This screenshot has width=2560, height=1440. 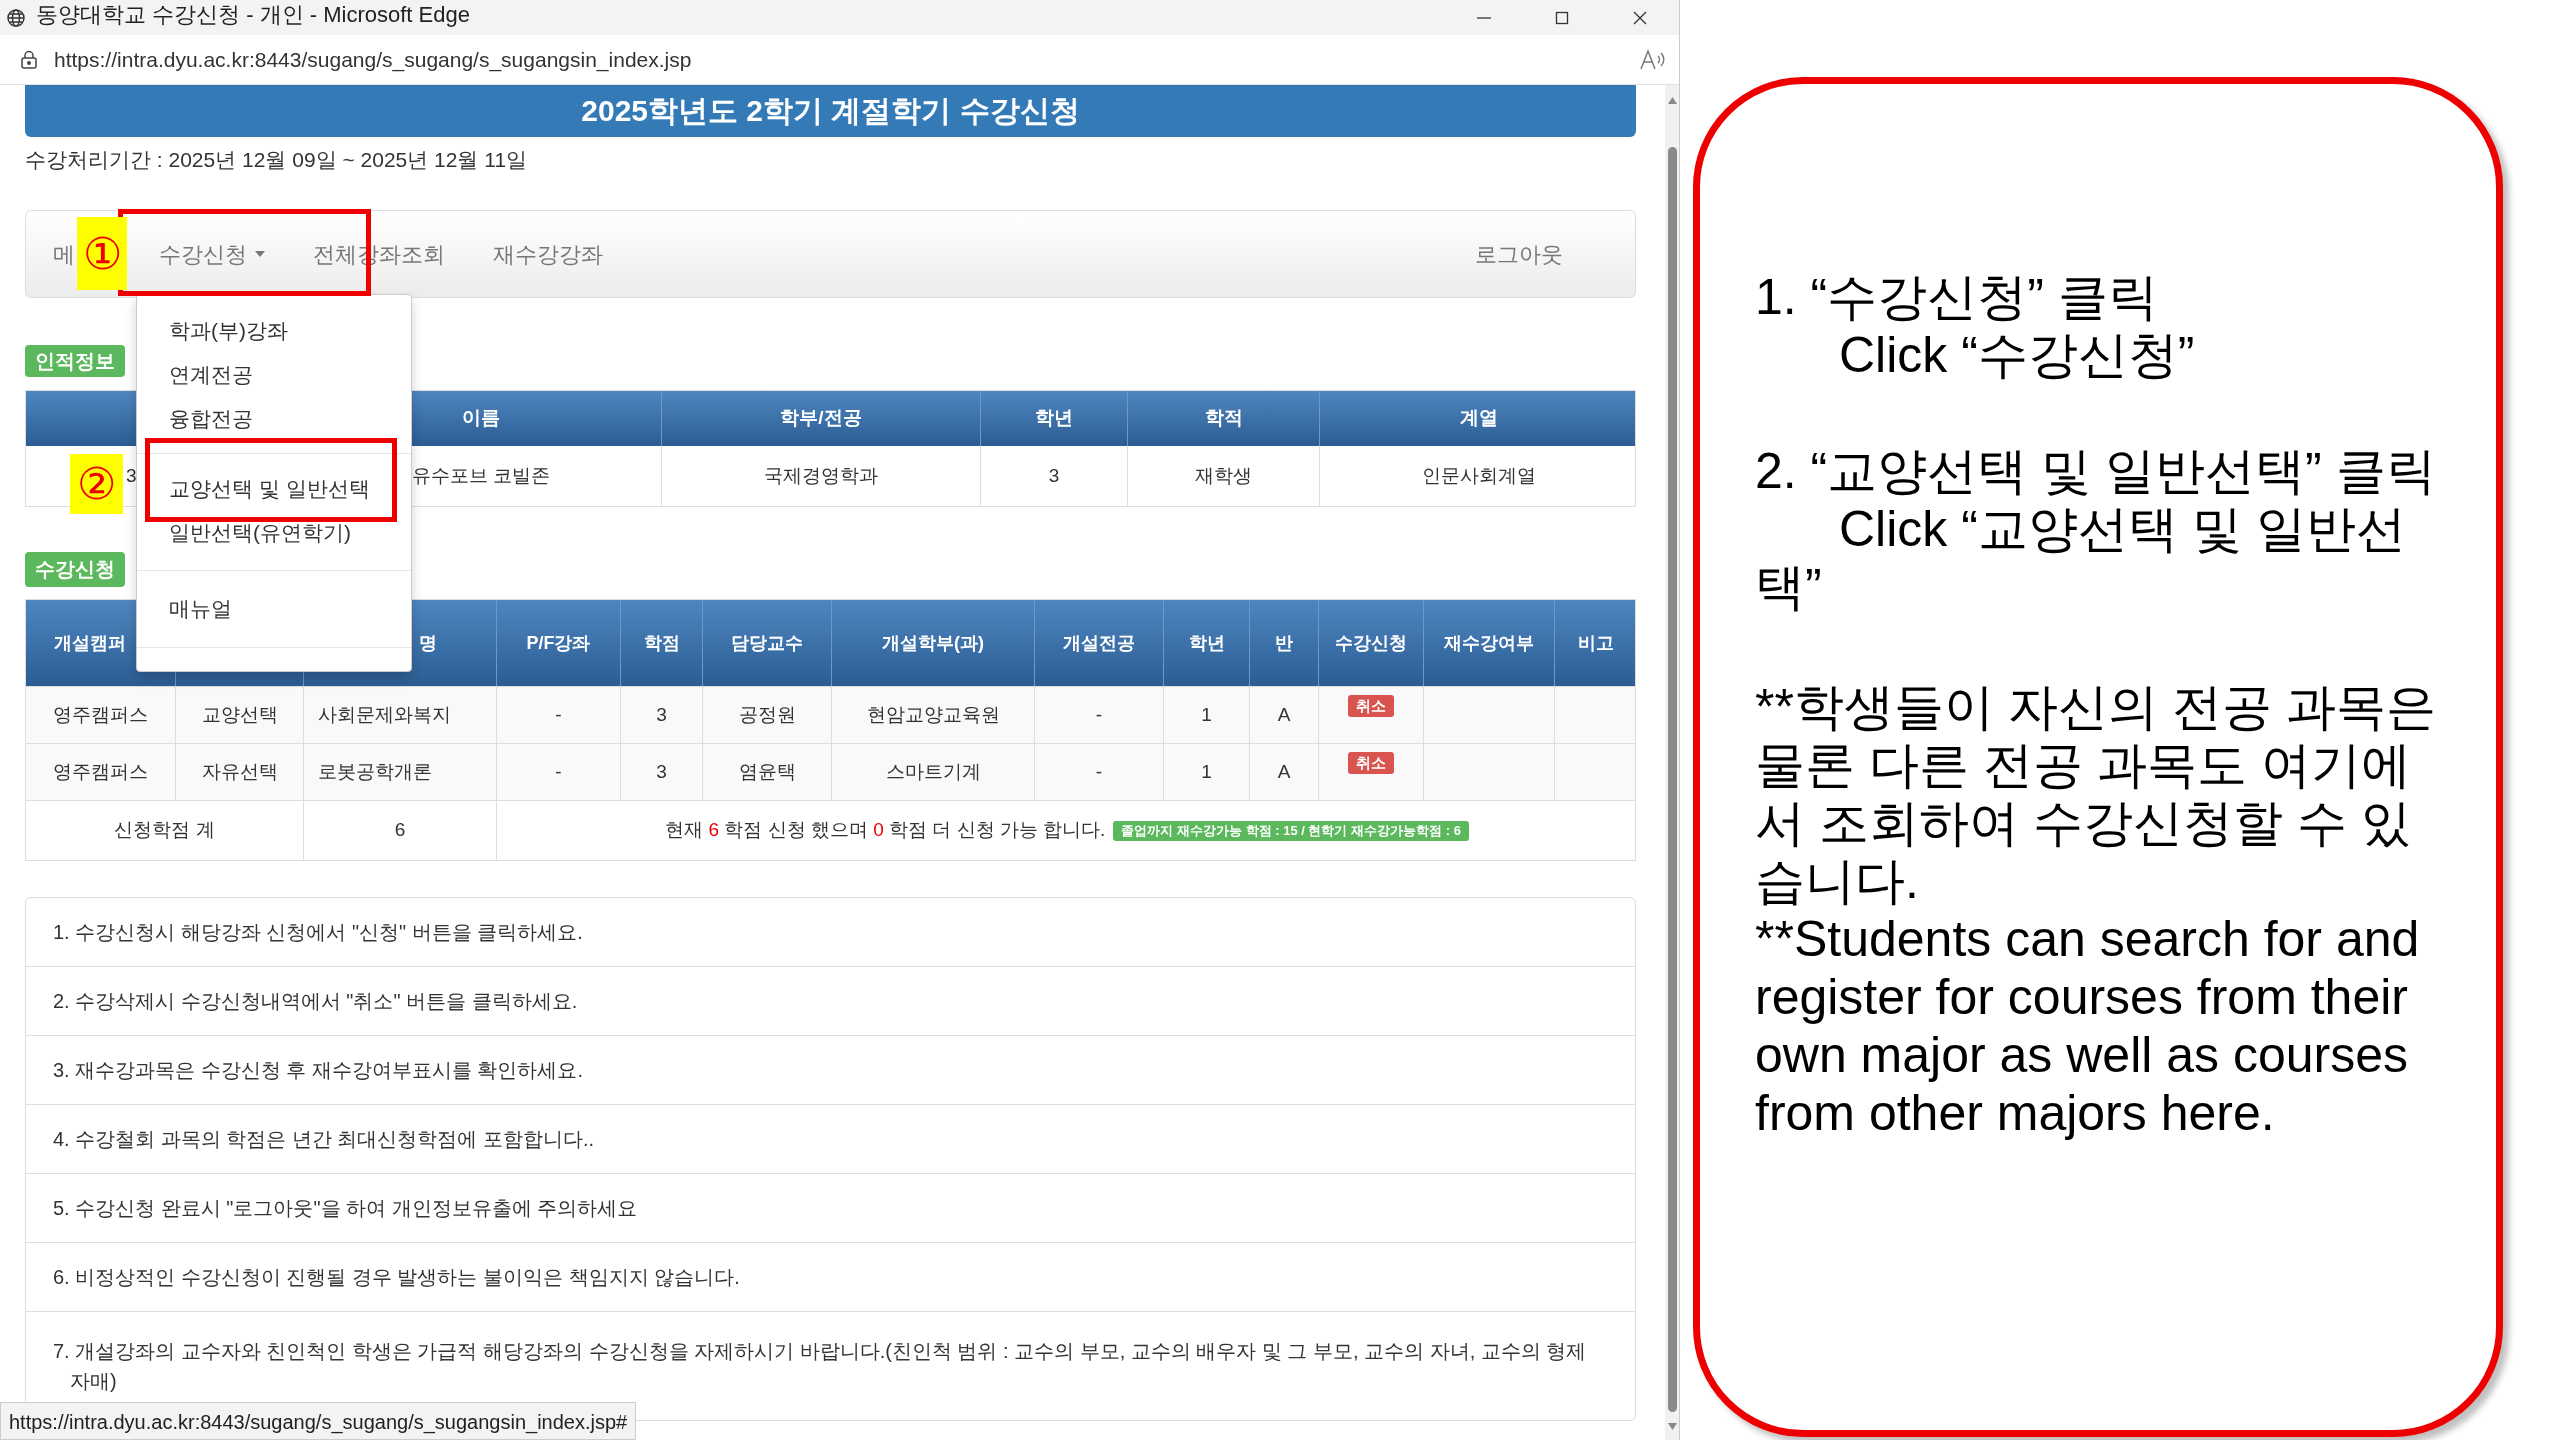 What do you see at coordinates (2017, 355) in the screenshot?
I see `instruction-text: Click “수강신청”` at bounding box center [2017, 355].